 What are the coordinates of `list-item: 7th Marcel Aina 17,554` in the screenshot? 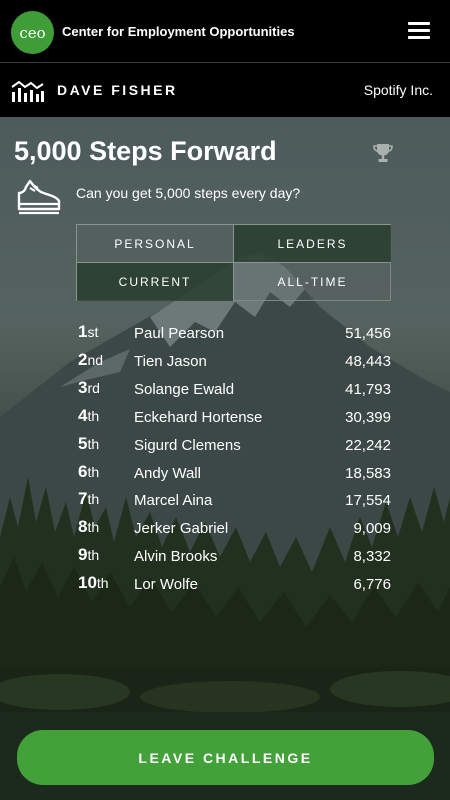 It's located at (234, 499).